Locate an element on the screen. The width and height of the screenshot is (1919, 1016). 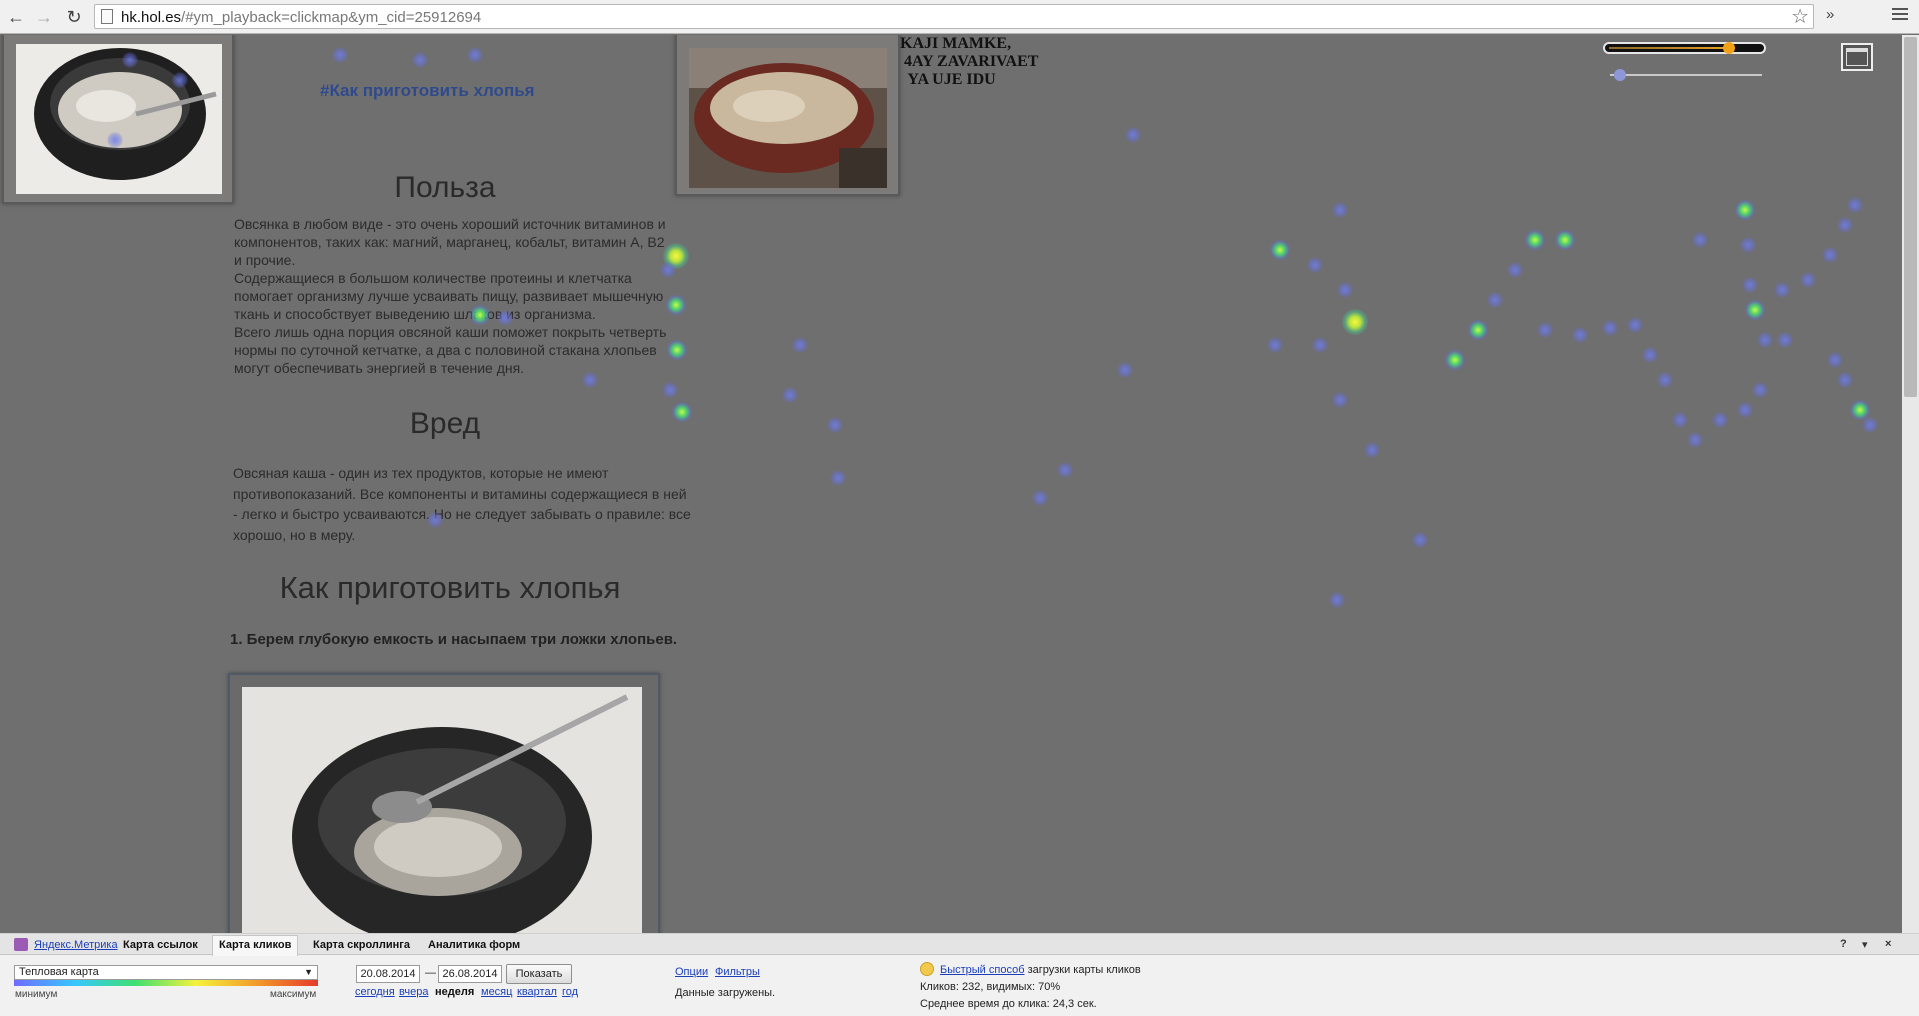
metrika-link: Яндекс.Метрика is located at coordinates (76, 945).